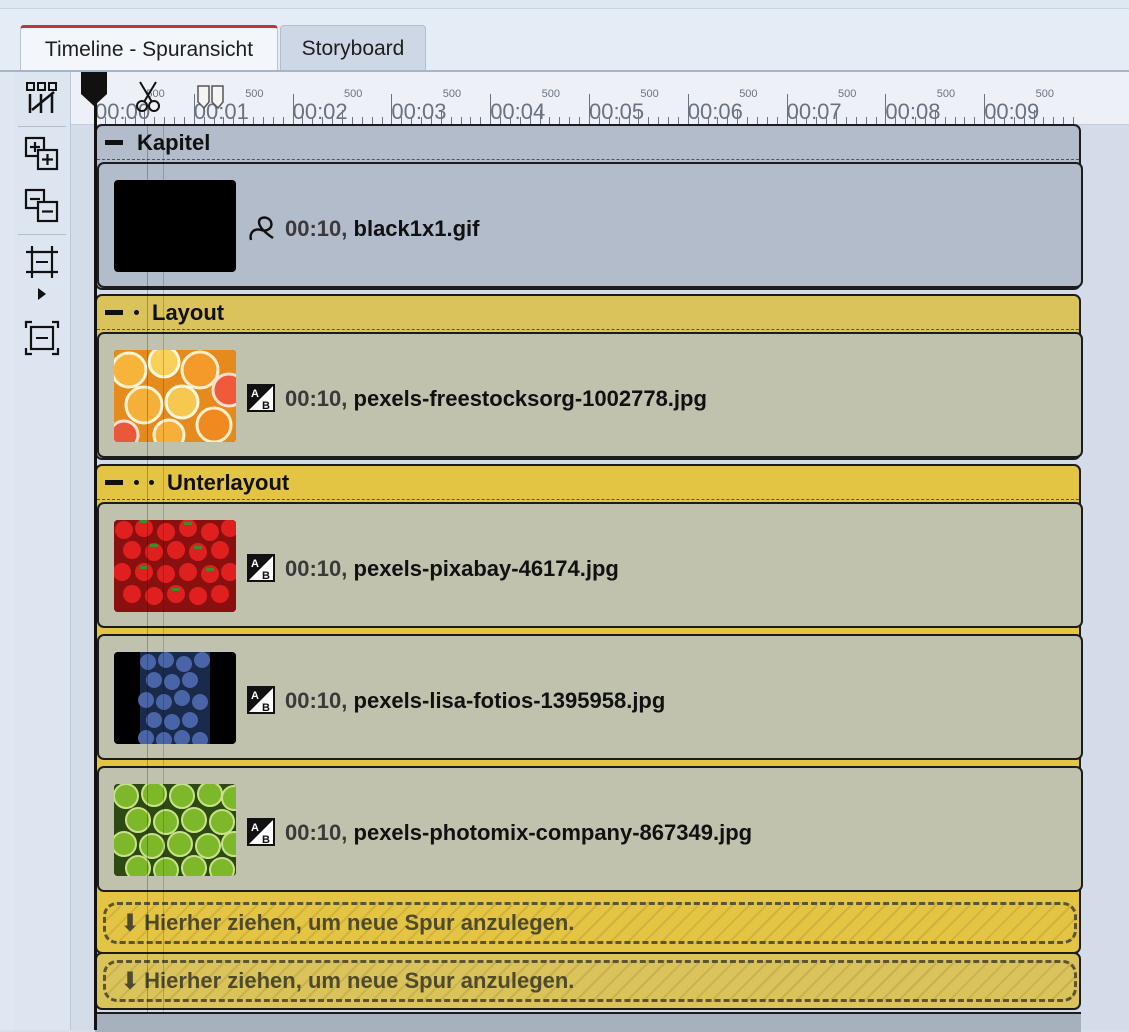 The width and height of the screenshot is (1129, 1032). I want to click on top-strip, so click(564, 4).